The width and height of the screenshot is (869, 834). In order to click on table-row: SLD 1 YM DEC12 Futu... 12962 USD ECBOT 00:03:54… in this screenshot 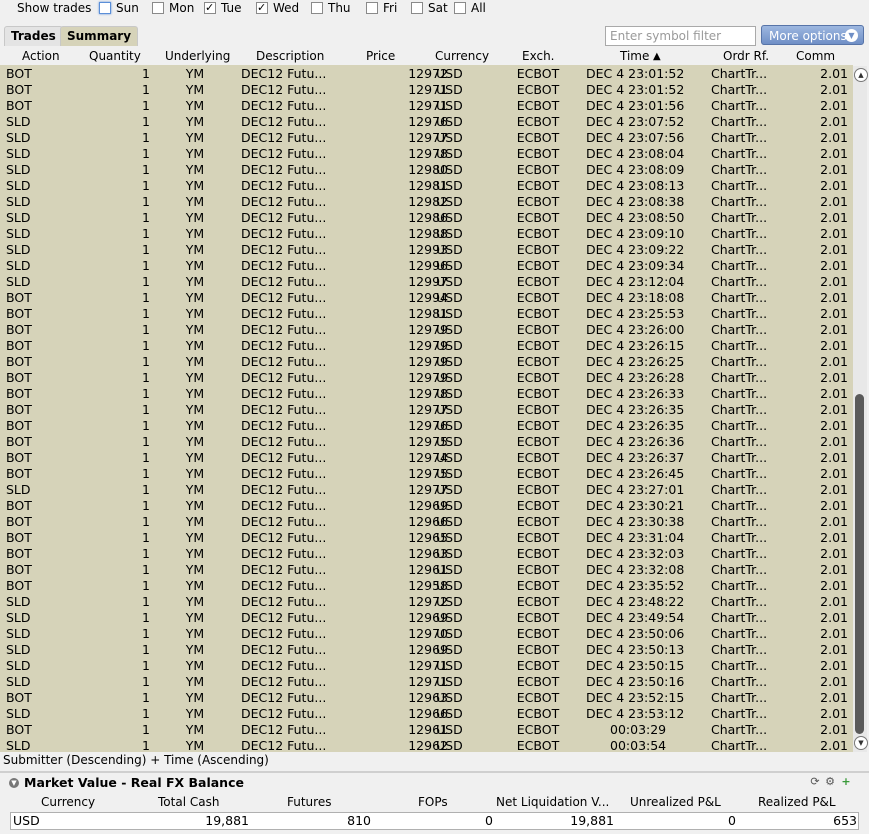, I will do `click(426, 746)`.